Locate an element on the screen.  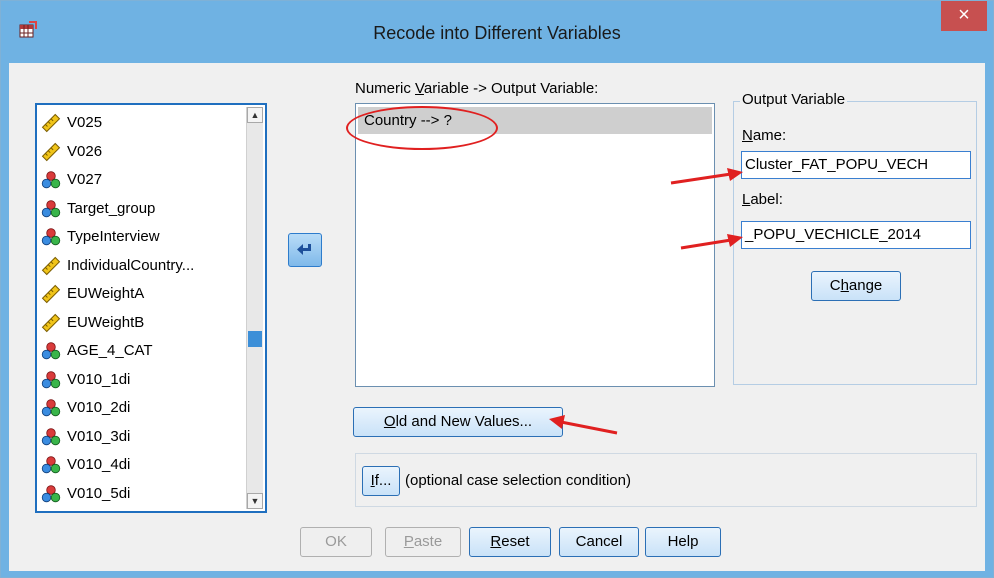
variable-name: V010_2di is located at coordinates (99, 407).